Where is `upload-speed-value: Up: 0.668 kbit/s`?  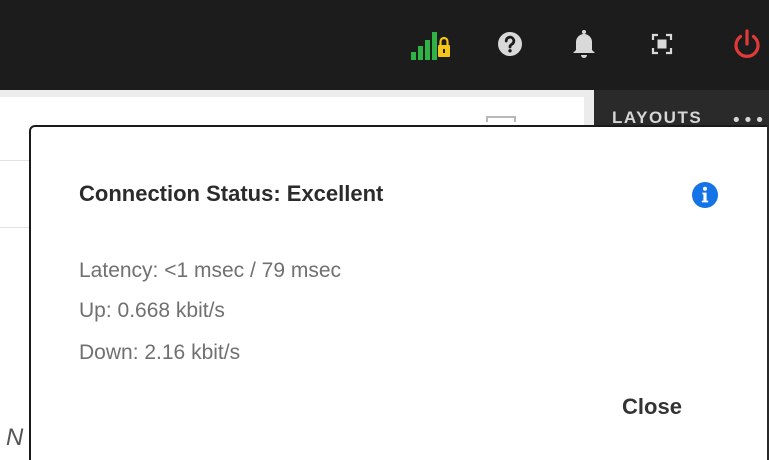 upload-speed-value: Up: 0.668 kbit/s is located at coordinates (152, 310).